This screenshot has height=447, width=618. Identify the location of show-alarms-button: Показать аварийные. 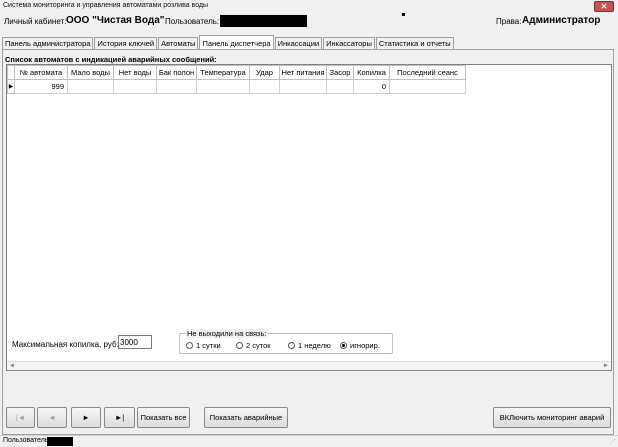
(246, 417).